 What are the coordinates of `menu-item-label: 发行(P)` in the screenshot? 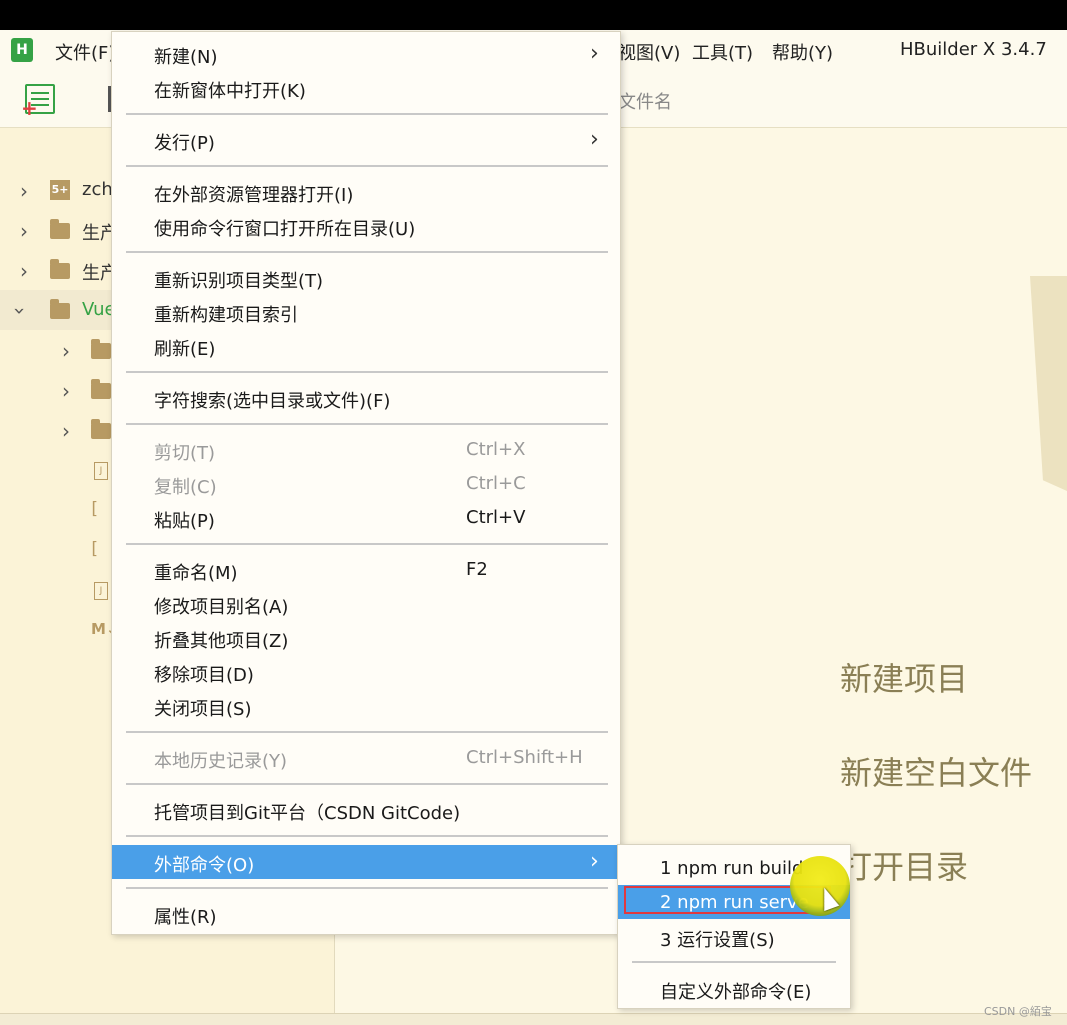 It's located at (184, 143).